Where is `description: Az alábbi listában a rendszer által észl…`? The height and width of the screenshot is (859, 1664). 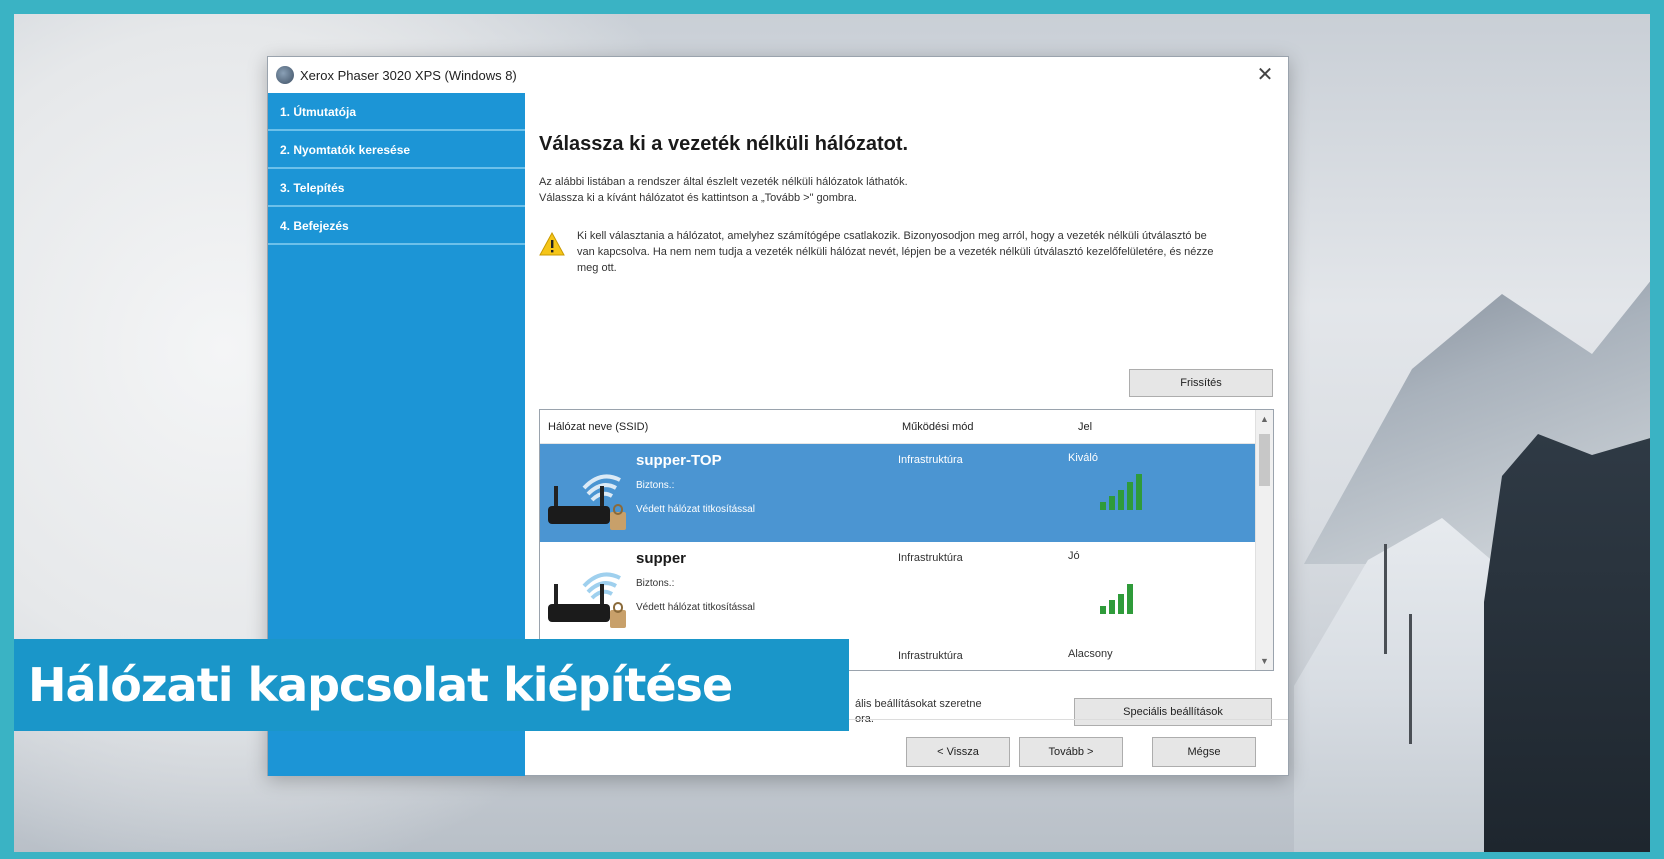
description: Az alábbi listában a rendszer által észl… is located at coordinates (907, 190).